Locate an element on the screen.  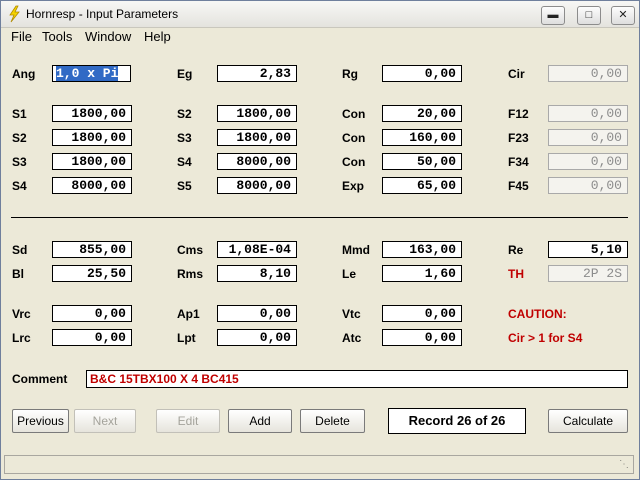
calculate-button: Calculate is located at coordinates (588, 421).